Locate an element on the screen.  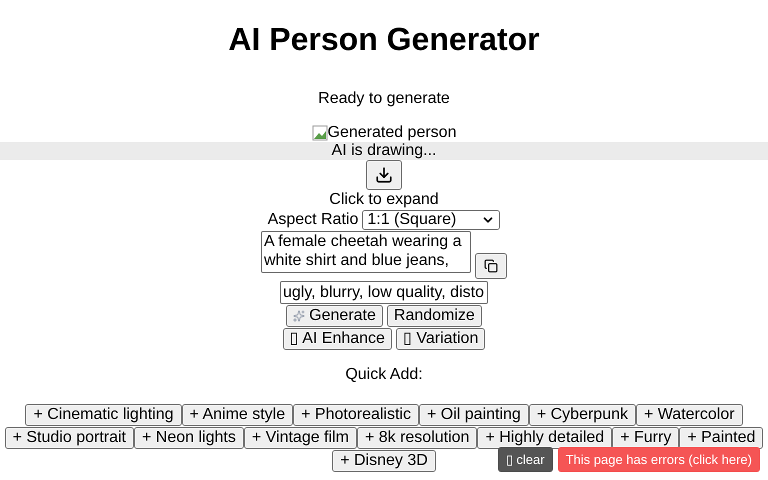
quick-add-button: + Furry is located at coordinates (646, 438).